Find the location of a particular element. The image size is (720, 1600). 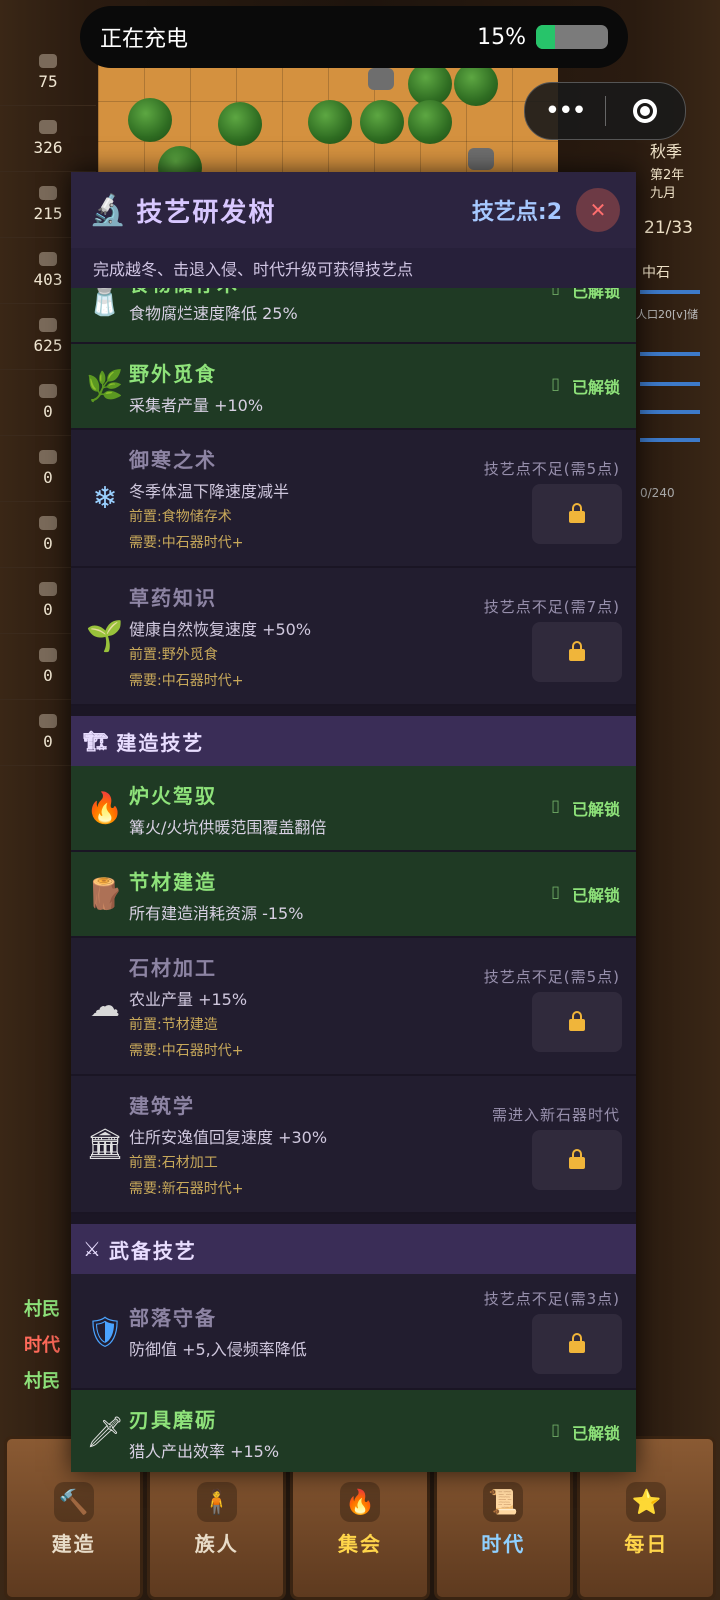

resource-count: 326 is located at coordinates (48, 147).